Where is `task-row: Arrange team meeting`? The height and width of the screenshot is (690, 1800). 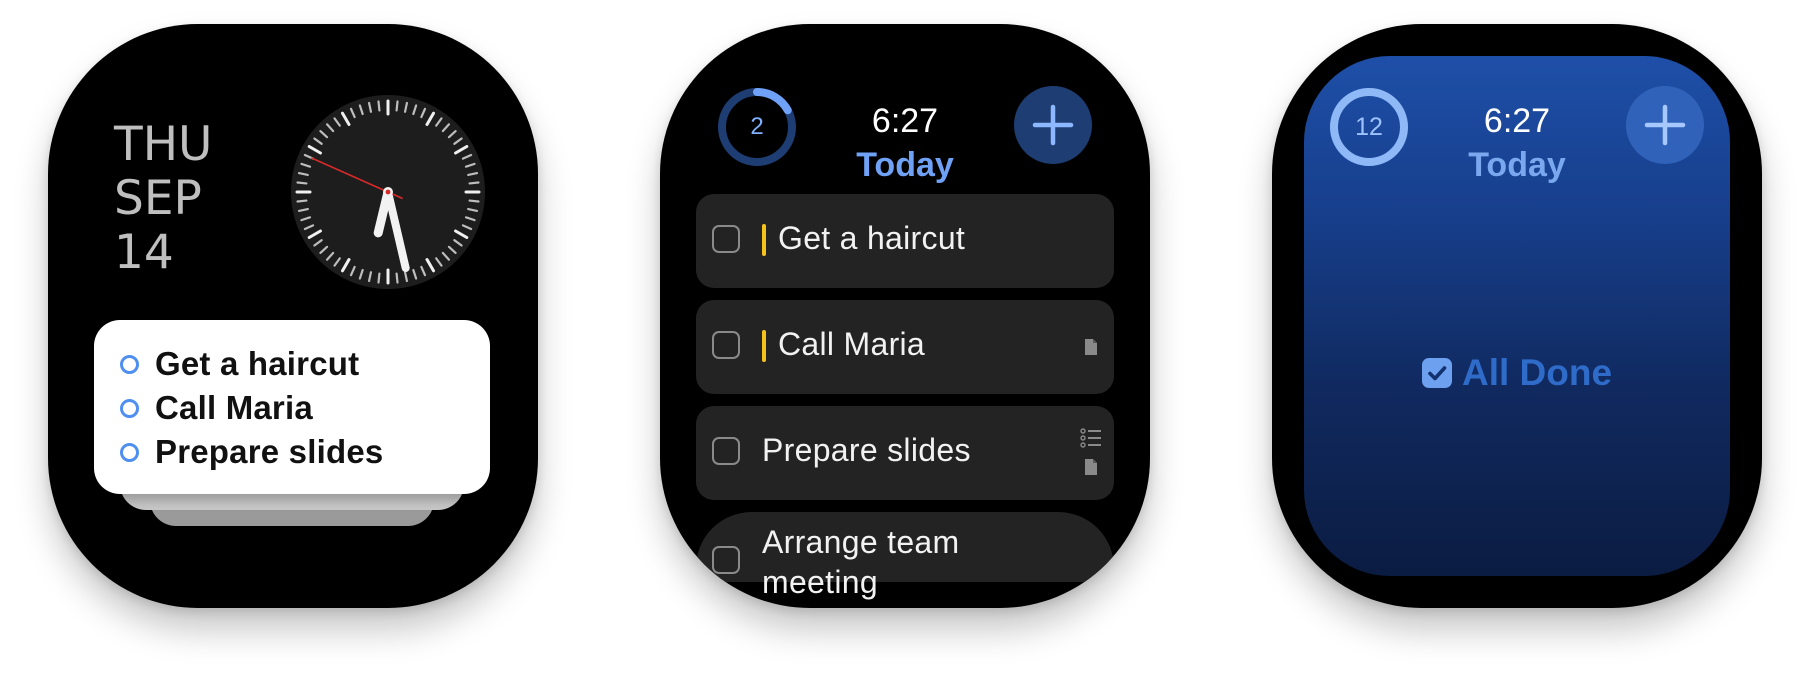 task-row: Arrange team meeting is located at coordinates (905, 556).